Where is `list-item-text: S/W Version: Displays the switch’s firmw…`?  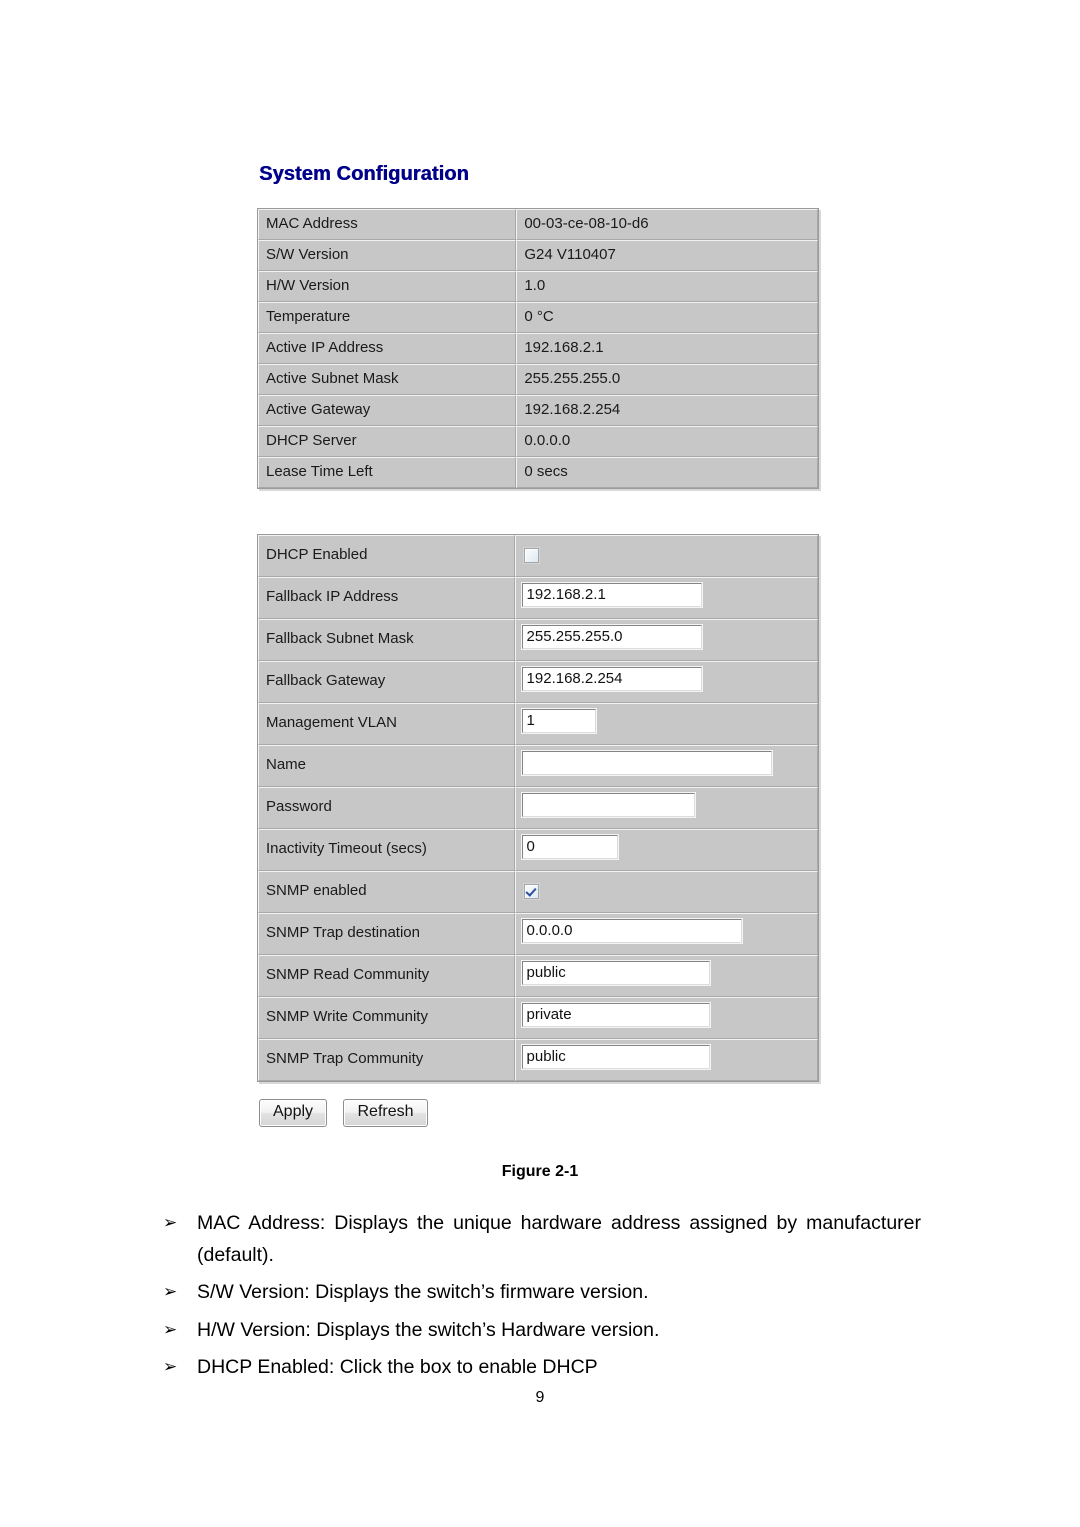
list-item-text: S/W Version: Displays the switch’s firmw… is located at coordinates (423, 1292).